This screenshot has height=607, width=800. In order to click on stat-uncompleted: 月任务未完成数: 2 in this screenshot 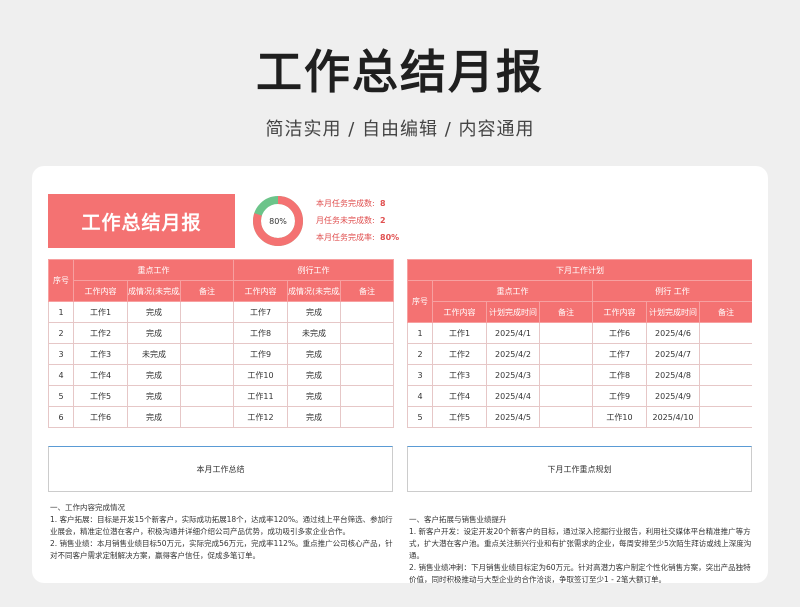, I will do `click(357, 220)`.